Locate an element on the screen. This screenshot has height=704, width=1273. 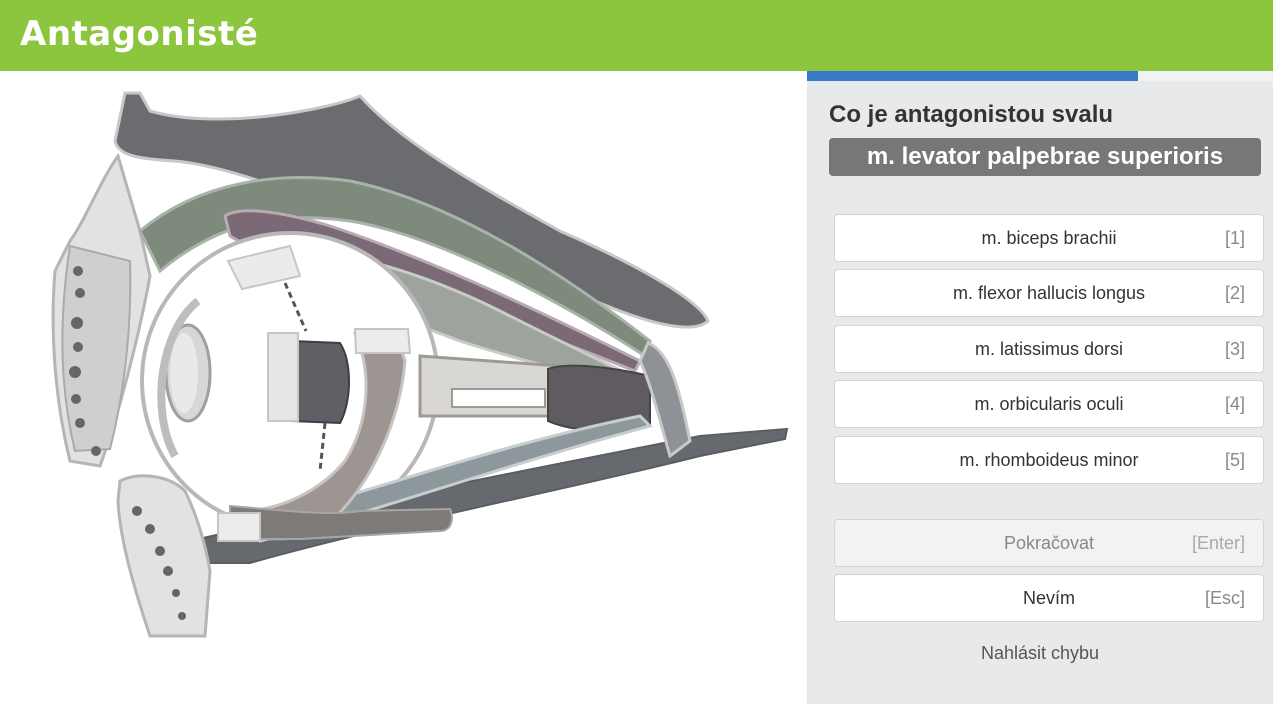
option-2-button: m. flexor hallucis longus [2] is located at coordinates (1049, 293).